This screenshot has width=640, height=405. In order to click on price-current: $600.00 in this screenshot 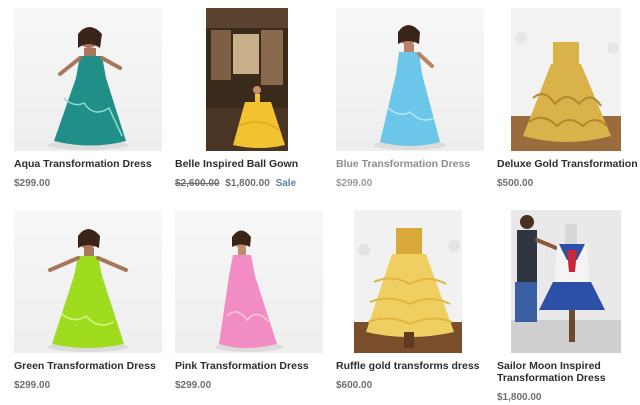, I will do `click(354, 385)`.